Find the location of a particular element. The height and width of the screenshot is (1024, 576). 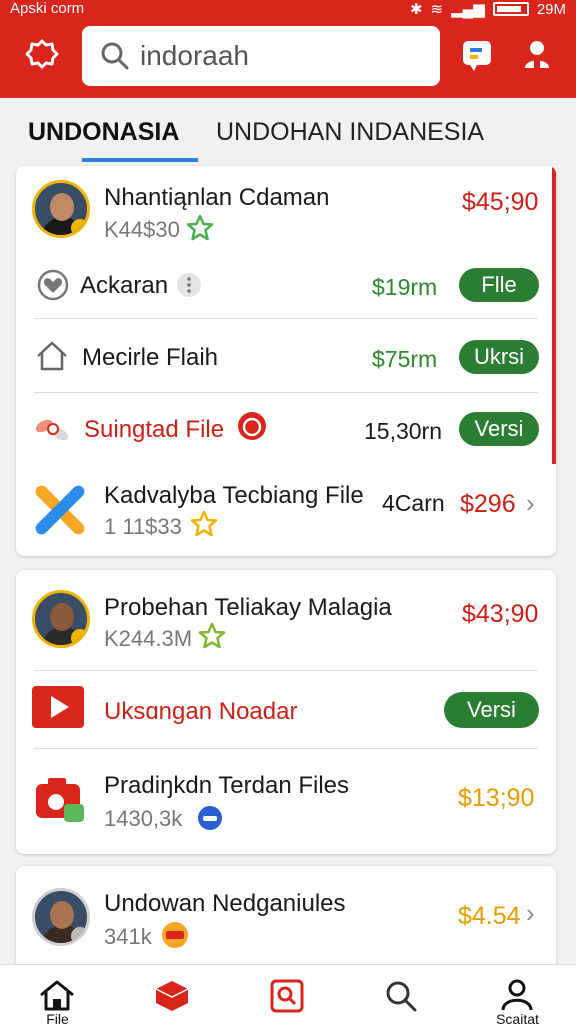

box-icon is located at coordinates (172, 996).